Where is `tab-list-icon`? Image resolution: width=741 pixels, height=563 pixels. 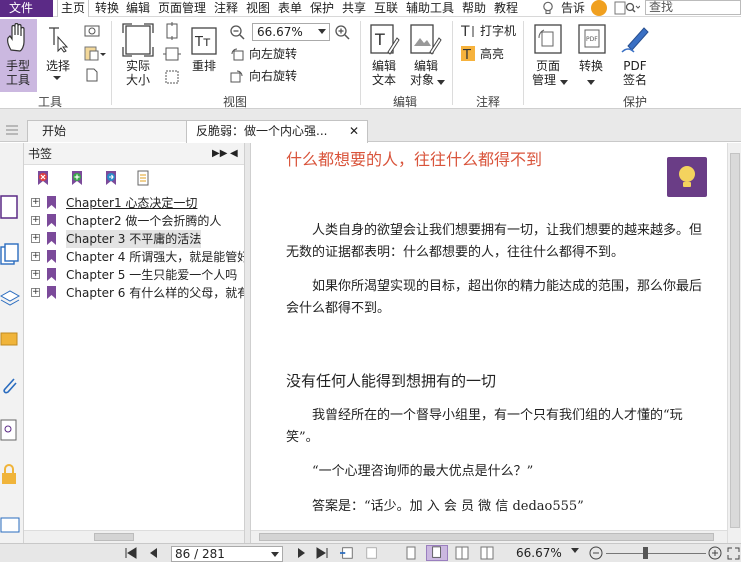
tab-list-icon is located at coordinates (12, 130).